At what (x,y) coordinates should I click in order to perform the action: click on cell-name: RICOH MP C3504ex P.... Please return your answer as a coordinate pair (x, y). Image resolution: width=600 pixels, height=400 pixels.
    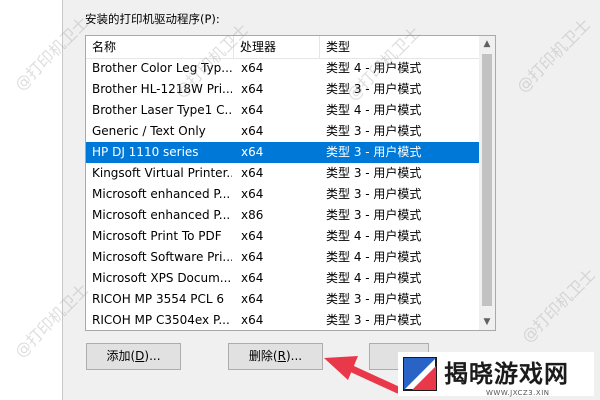
    Looking at the image, I should click on (161, 320).